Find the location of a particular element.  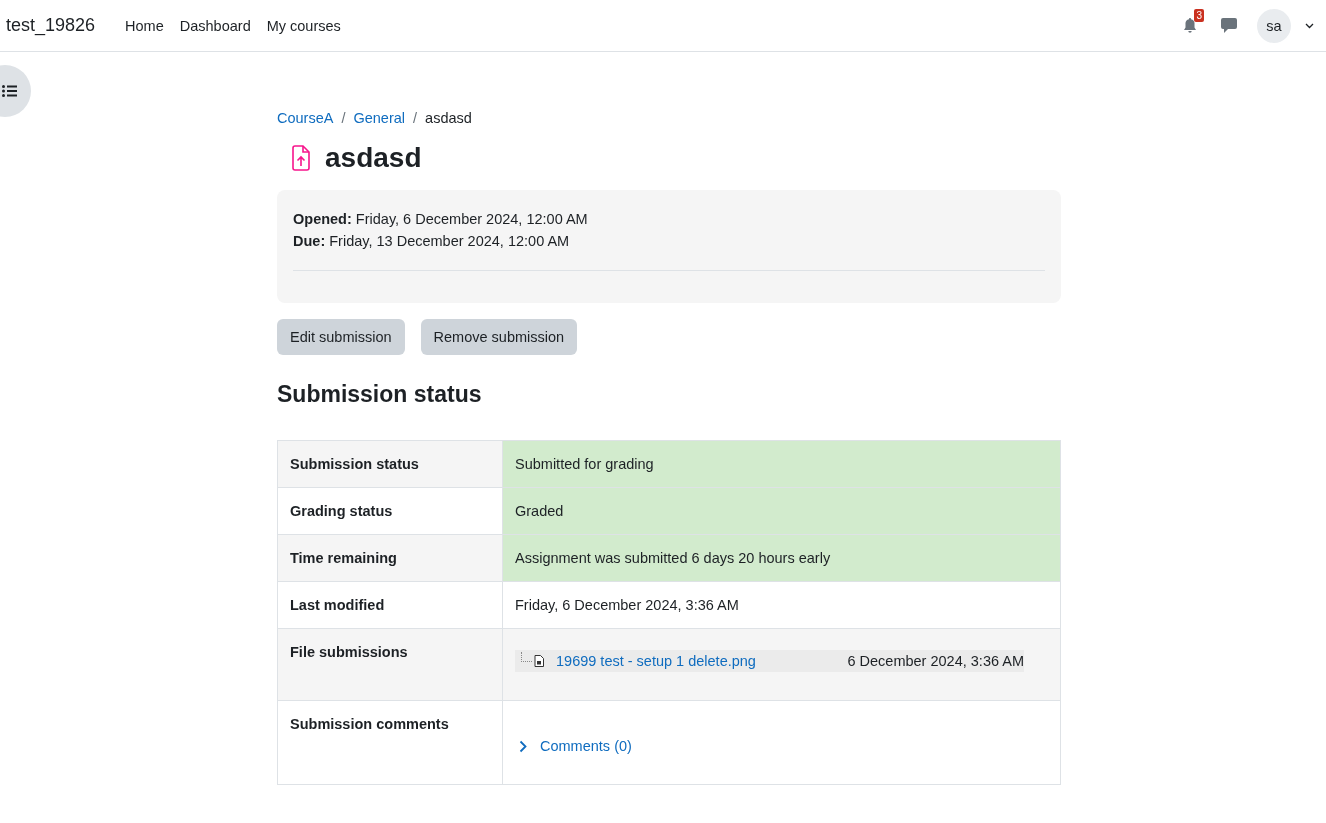

caret-icon is located at coordinates (1309, 25).